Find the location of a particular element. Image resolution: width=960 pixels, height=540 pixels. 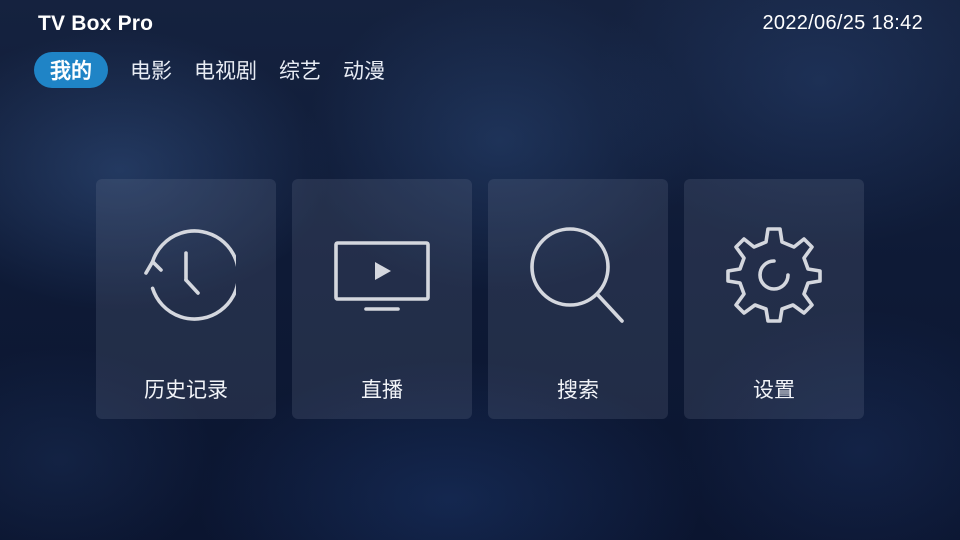

live-tv-tile: 直播 is located at coordinates (382, 299).